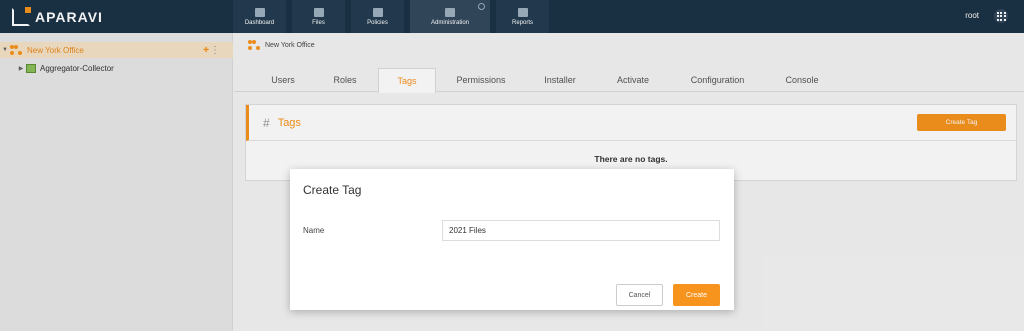  What do you see at coordinates (581, 230) in the screenshot?
I see `tag-name-input` at bounding box center [581, 230].